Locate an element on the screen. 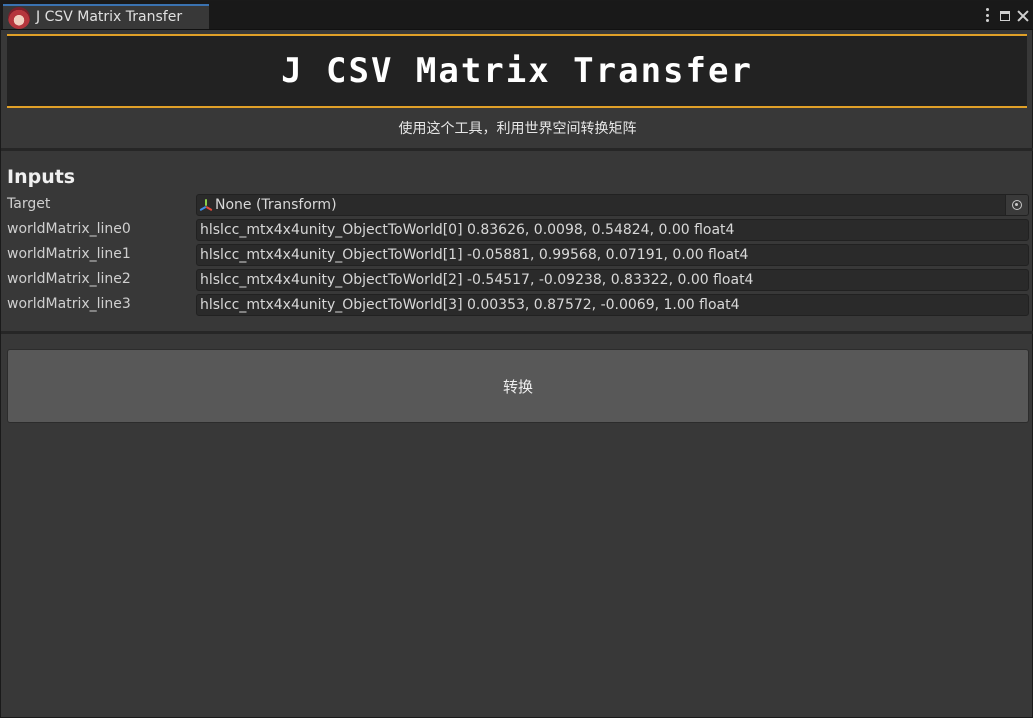 The image size is (1033, 718). maximize-icon is located at coordinates (1005, 16).